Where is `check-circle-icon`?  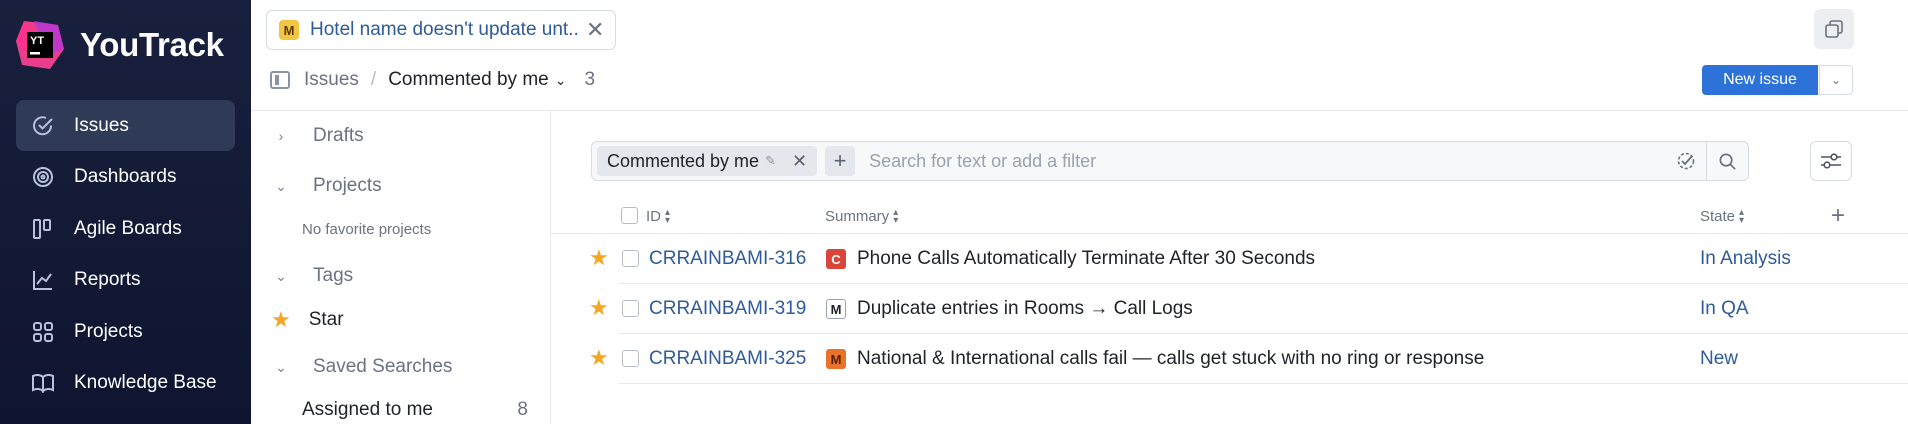
check-circle-icon is located at coordinates (43, 126).